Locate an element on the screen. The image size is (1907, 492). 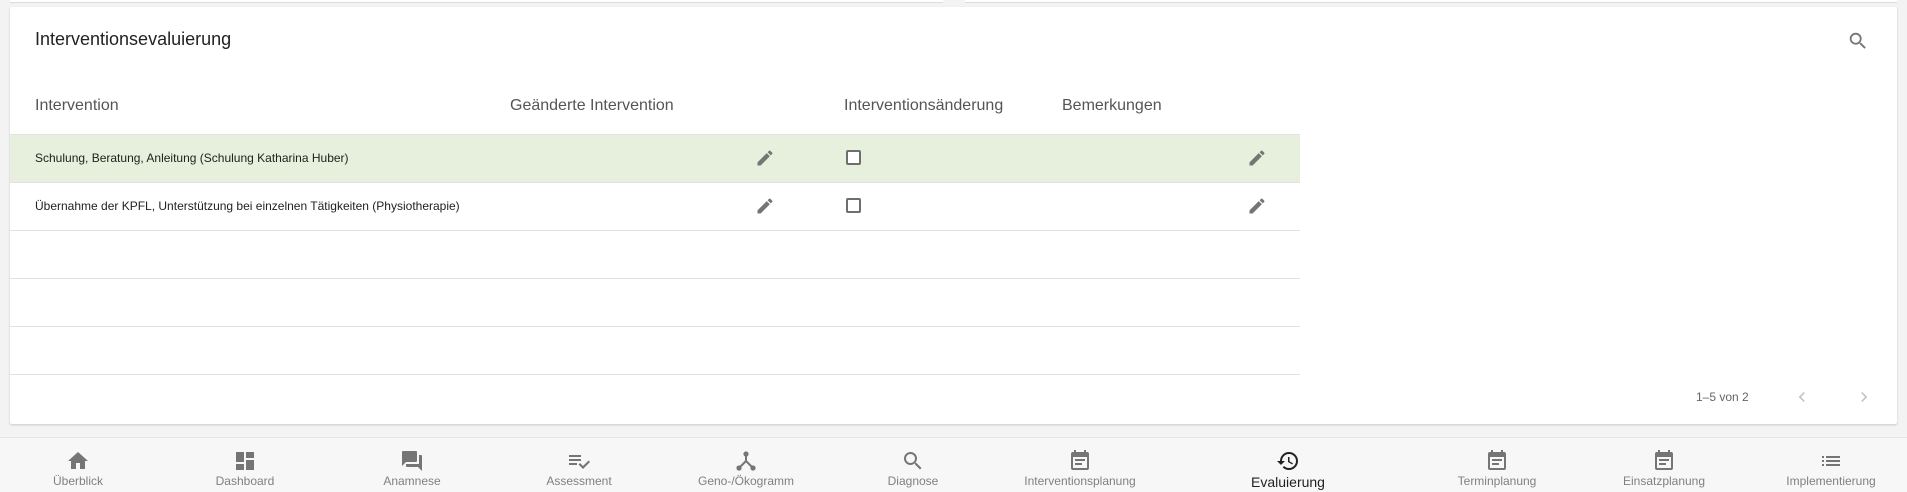
nav-label: Überblick is located at coordinates (77, 481).